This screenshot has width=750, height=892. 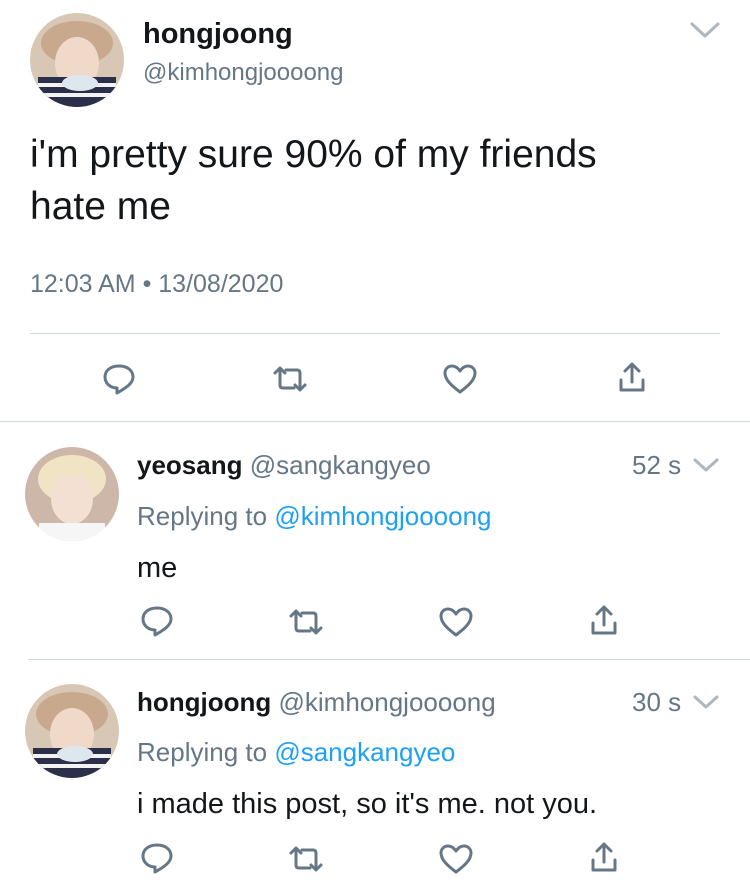 I want to click on tweet-timestamp: 12:03 AM • 13/08/2020, so click(x=157, y=284).